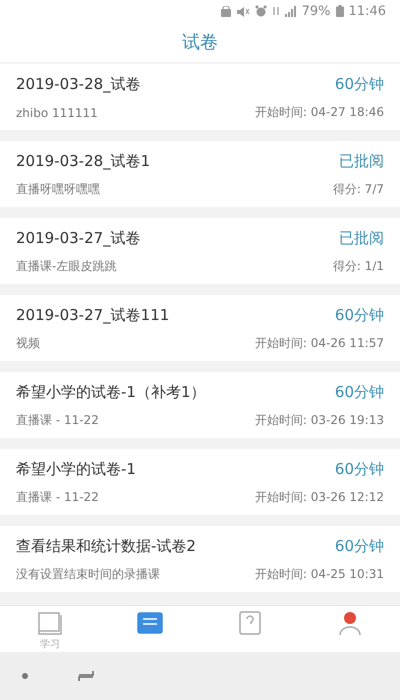 The image size is (400, 700). Describe the element at coordinates (111, 392) in the screenshot. I see `paper-title: 希望小学的试卷-1（补考1）` at that location.